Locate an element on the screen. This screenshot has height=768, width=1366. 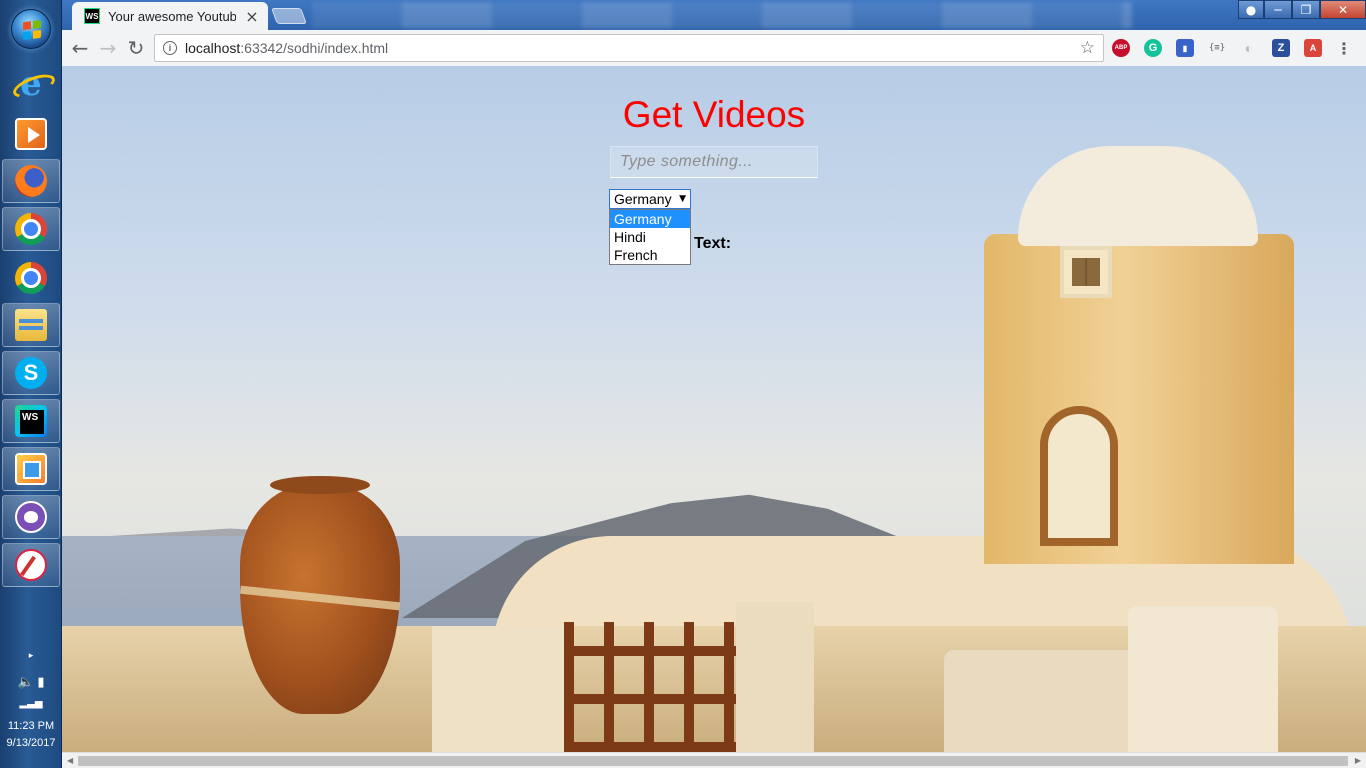
scrollbar-thumb is located at coordinates (713, 761).